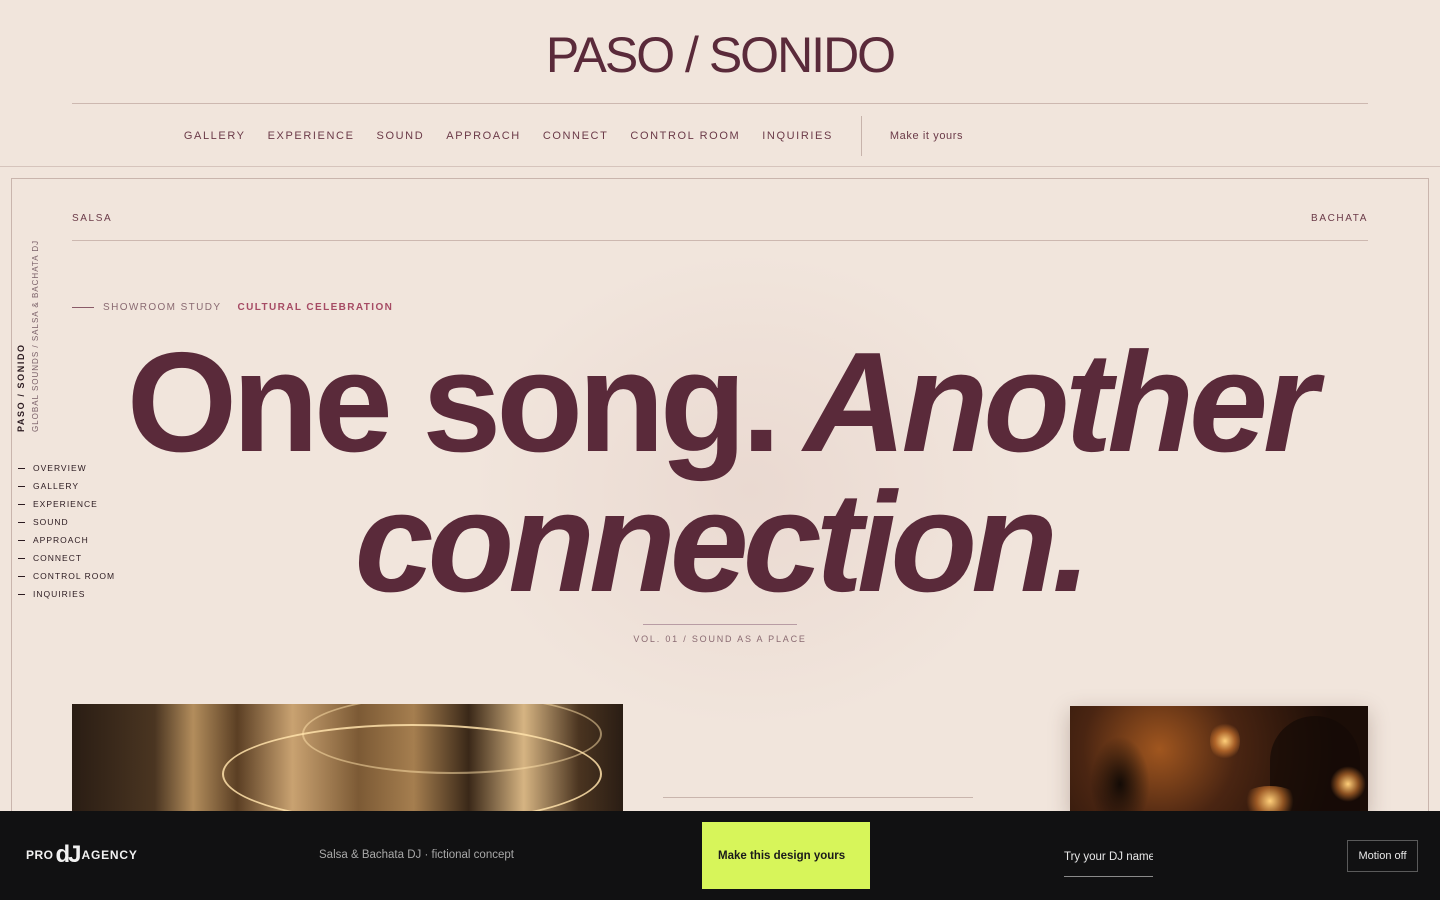  Describe the element at coordinates (1339, 218) in the screenshot. I see `genre-bachata: BACHATA` at that location.